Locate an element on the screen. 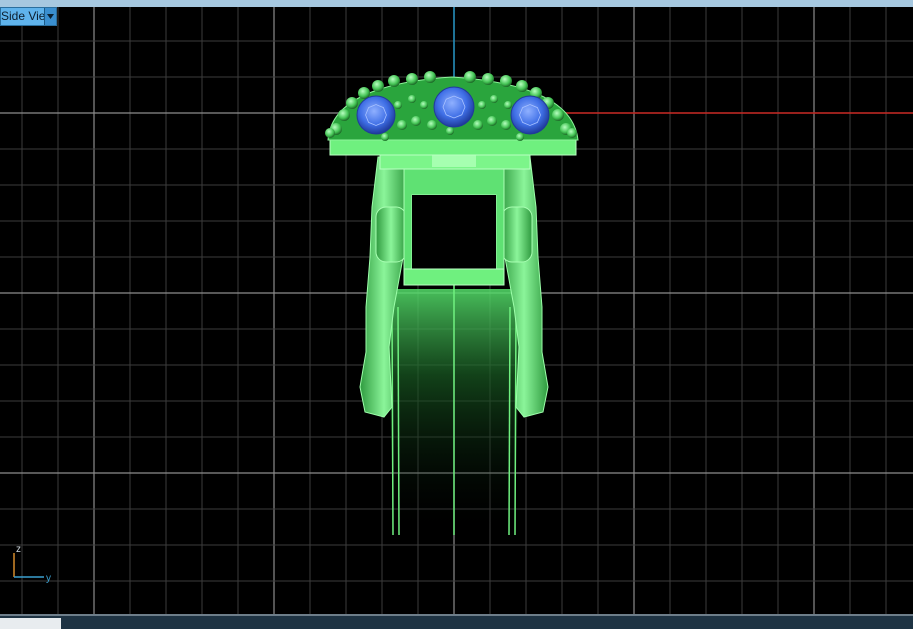 The image size is (913, 629). chevron-down-icon is located at coordinates (50, 16).